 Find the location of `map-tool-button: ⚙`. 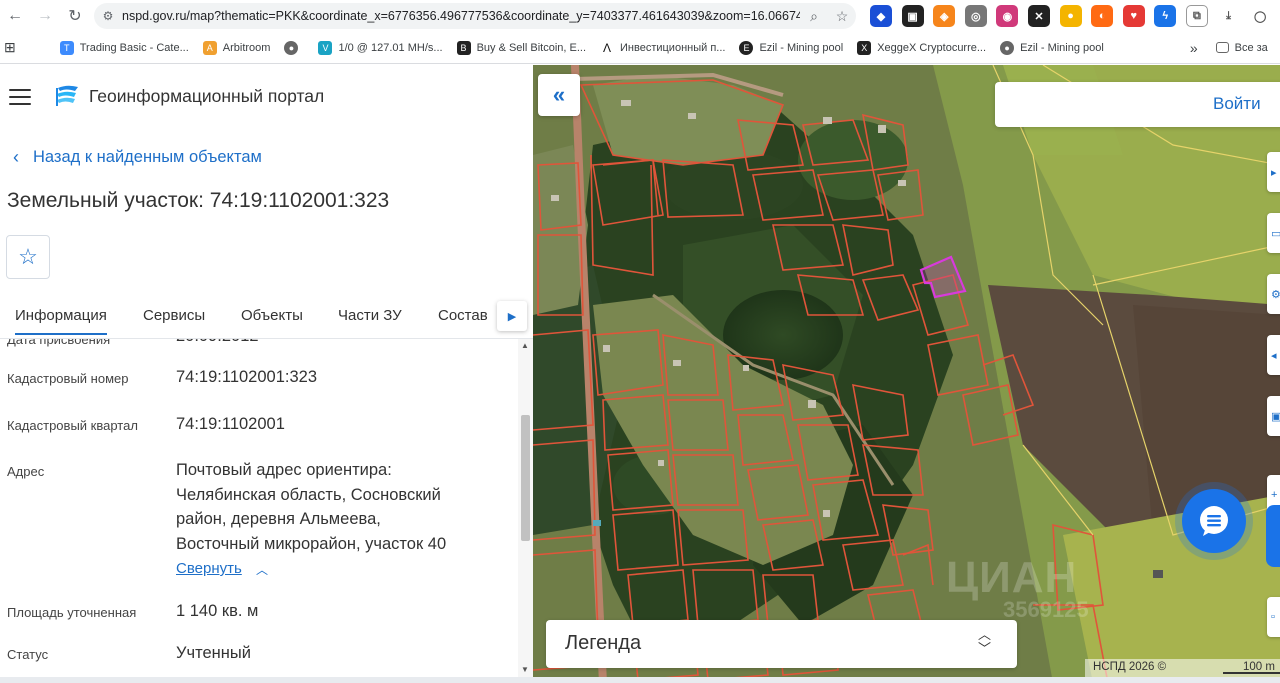

map-tool-button: ⚙ is located at coordinates (1273, 294).